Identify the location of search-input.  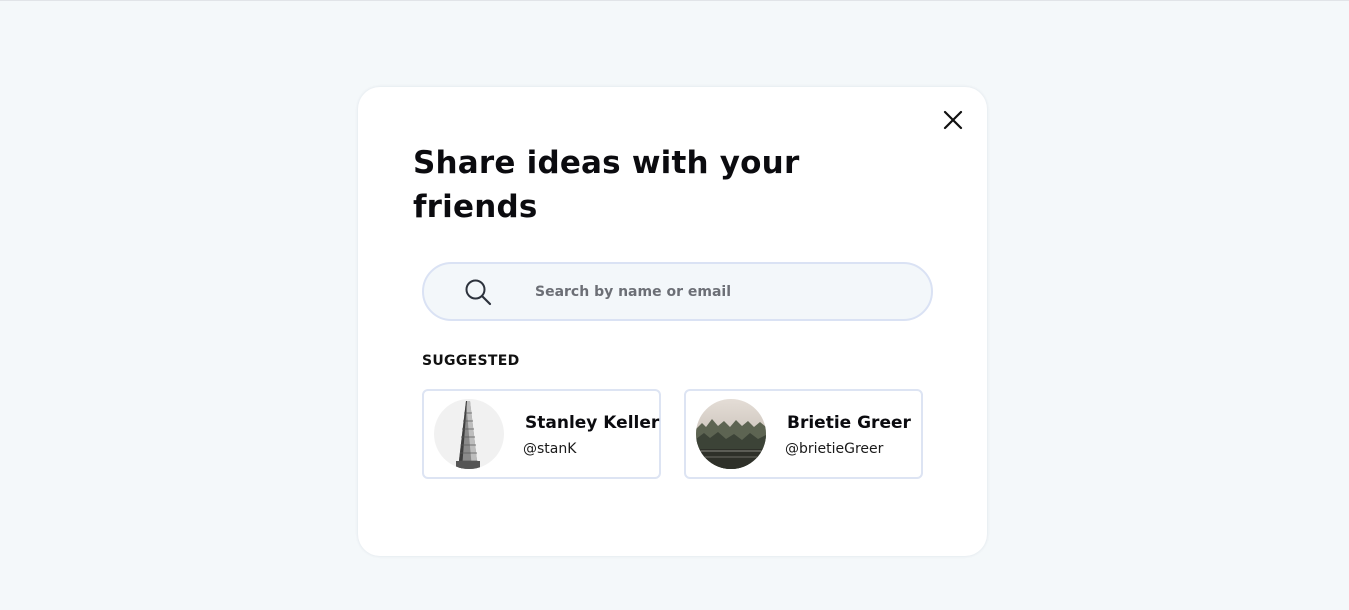
(720, 292).